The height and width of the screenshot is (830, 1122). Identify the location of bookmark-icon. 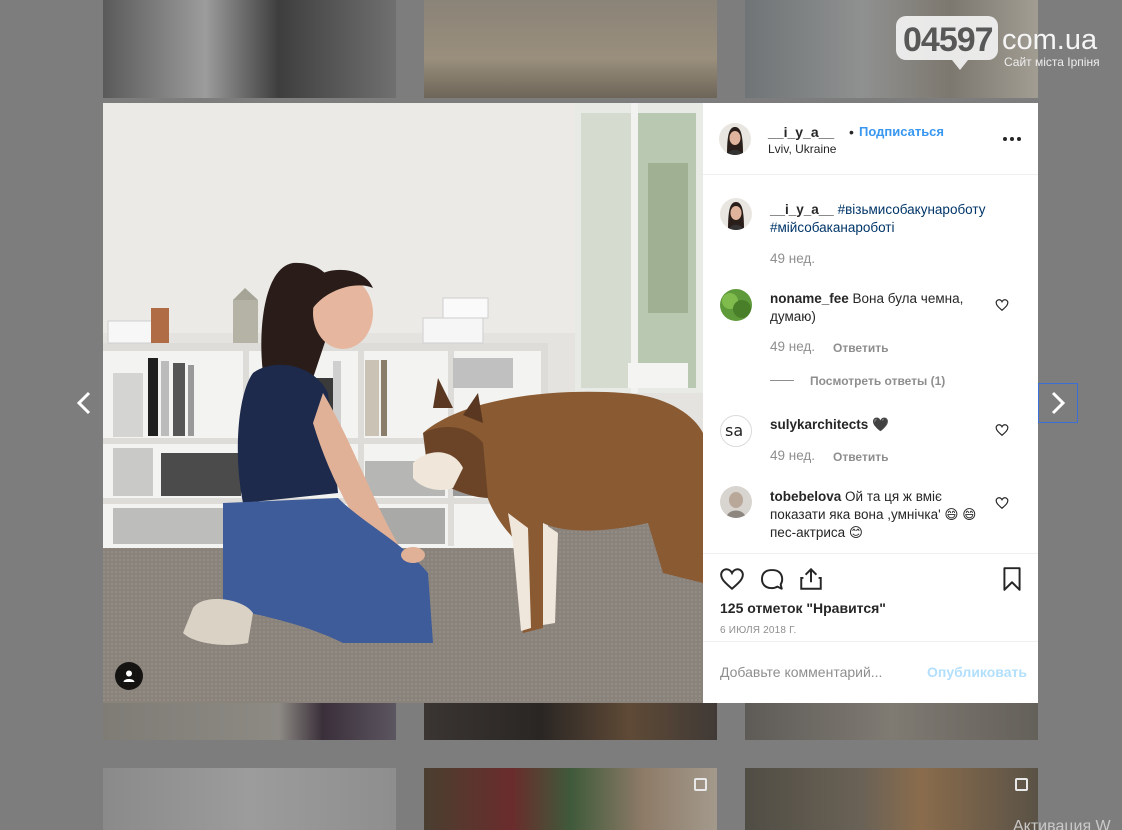
(1012, 579).